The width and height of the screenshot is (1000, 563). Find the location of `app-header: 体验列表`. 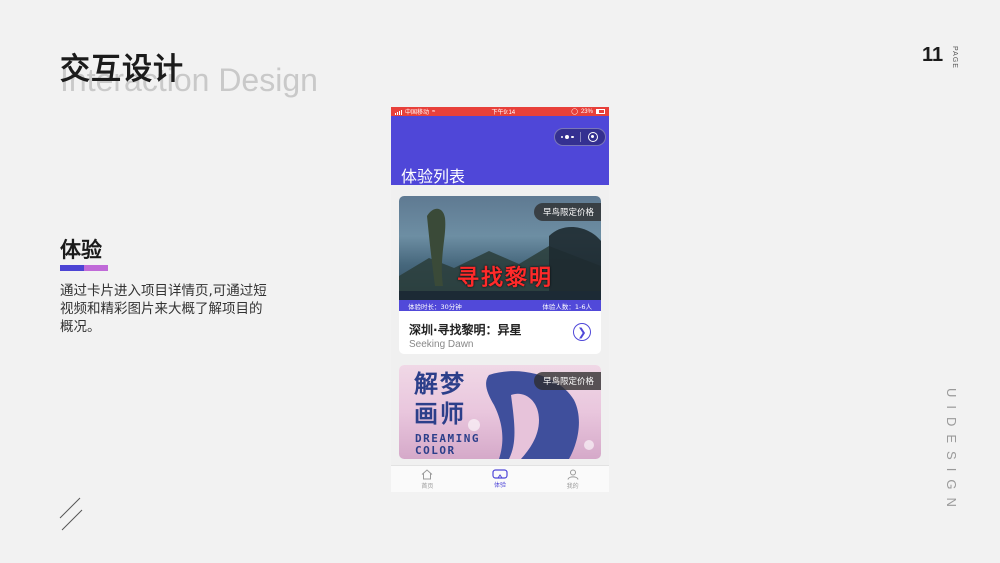

app-header: 体验列表 is located at coordinates (500, 151).